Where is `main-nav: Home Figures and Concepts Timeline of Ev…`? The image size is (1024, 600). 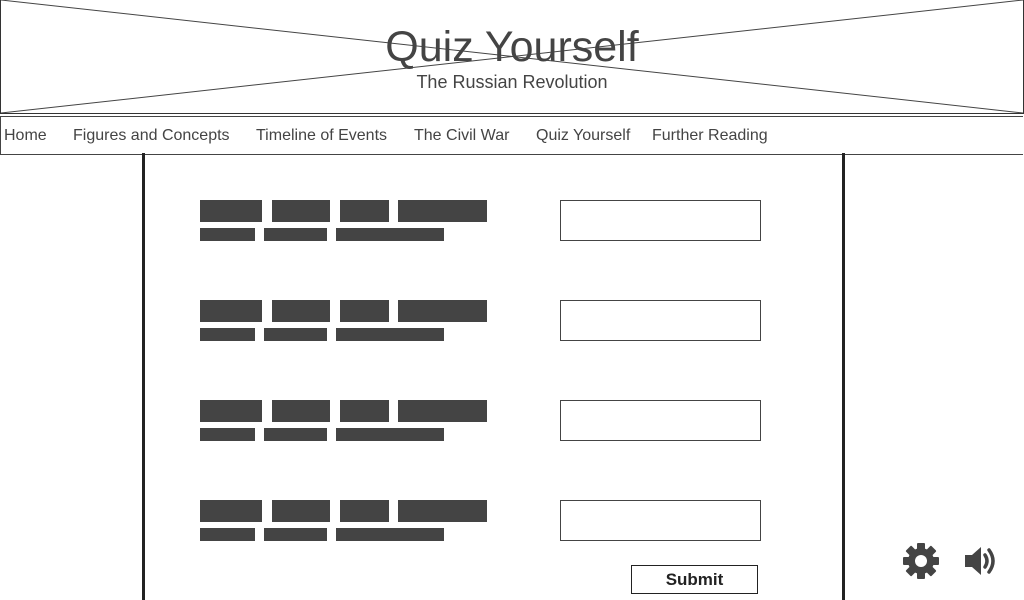 main-nav: Home Figures and Concepts Timeline of Ev… is located at coordinates (511, 135).